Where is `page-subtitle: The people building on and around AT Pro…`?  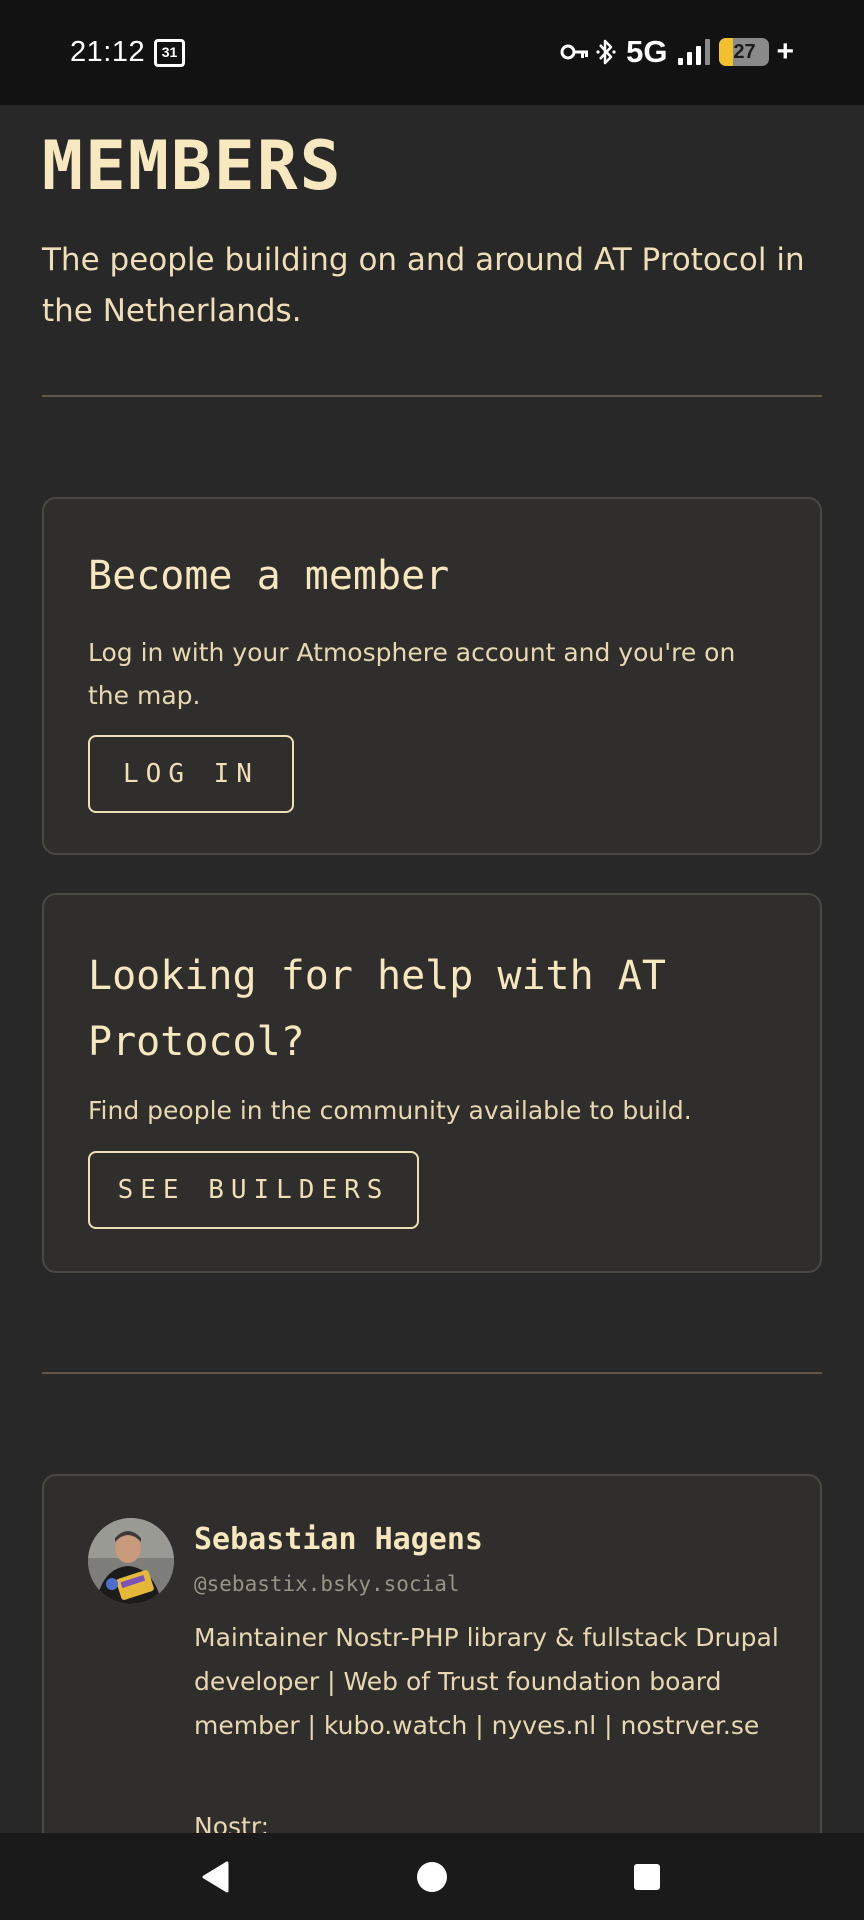
page-subtitle: The people building on and around AT Pro… is located at coordinates (423, 285).